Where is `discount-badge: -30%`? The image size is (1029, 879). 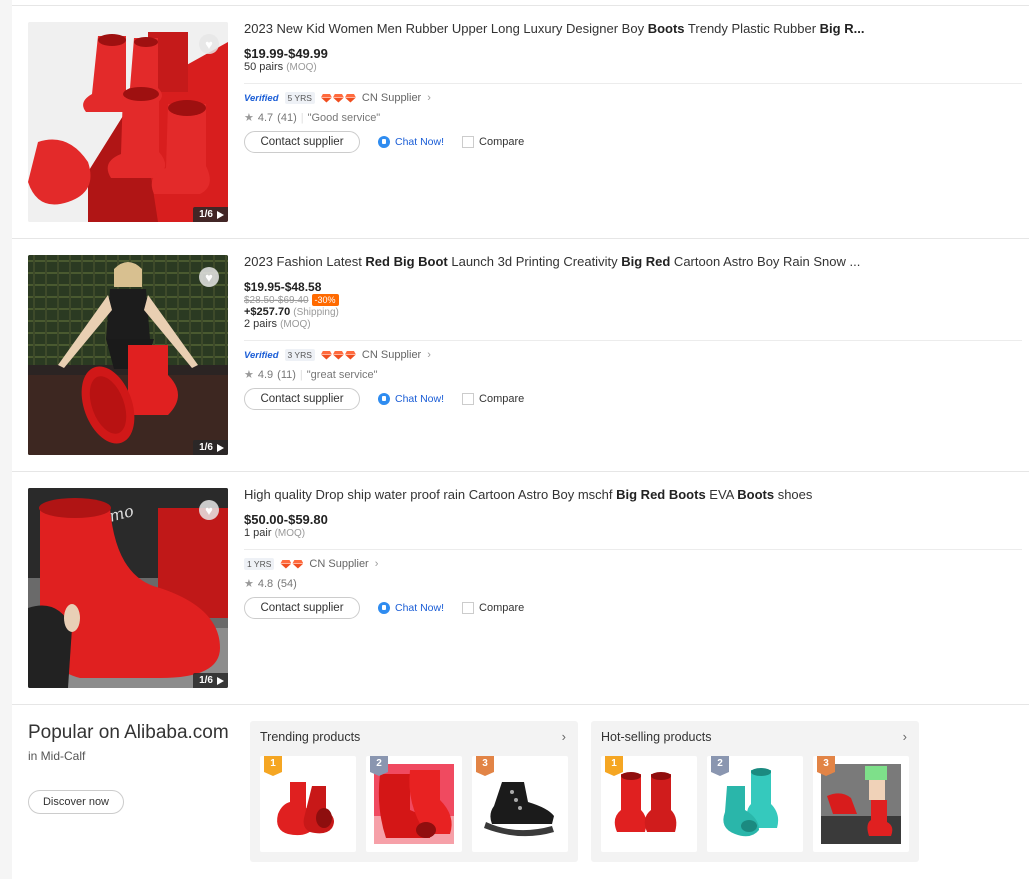 discount-badge: -30% is located at coordinates (325, 300).